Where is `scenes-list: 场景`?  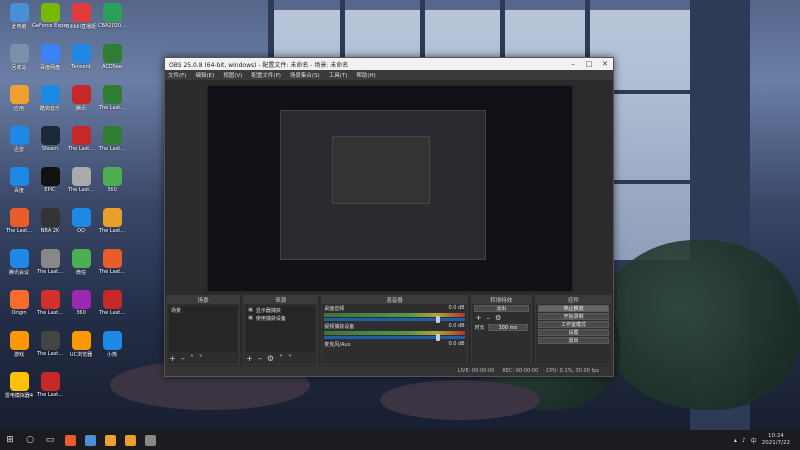 scenes-list: 场景 is located at coordinates (203, 329).